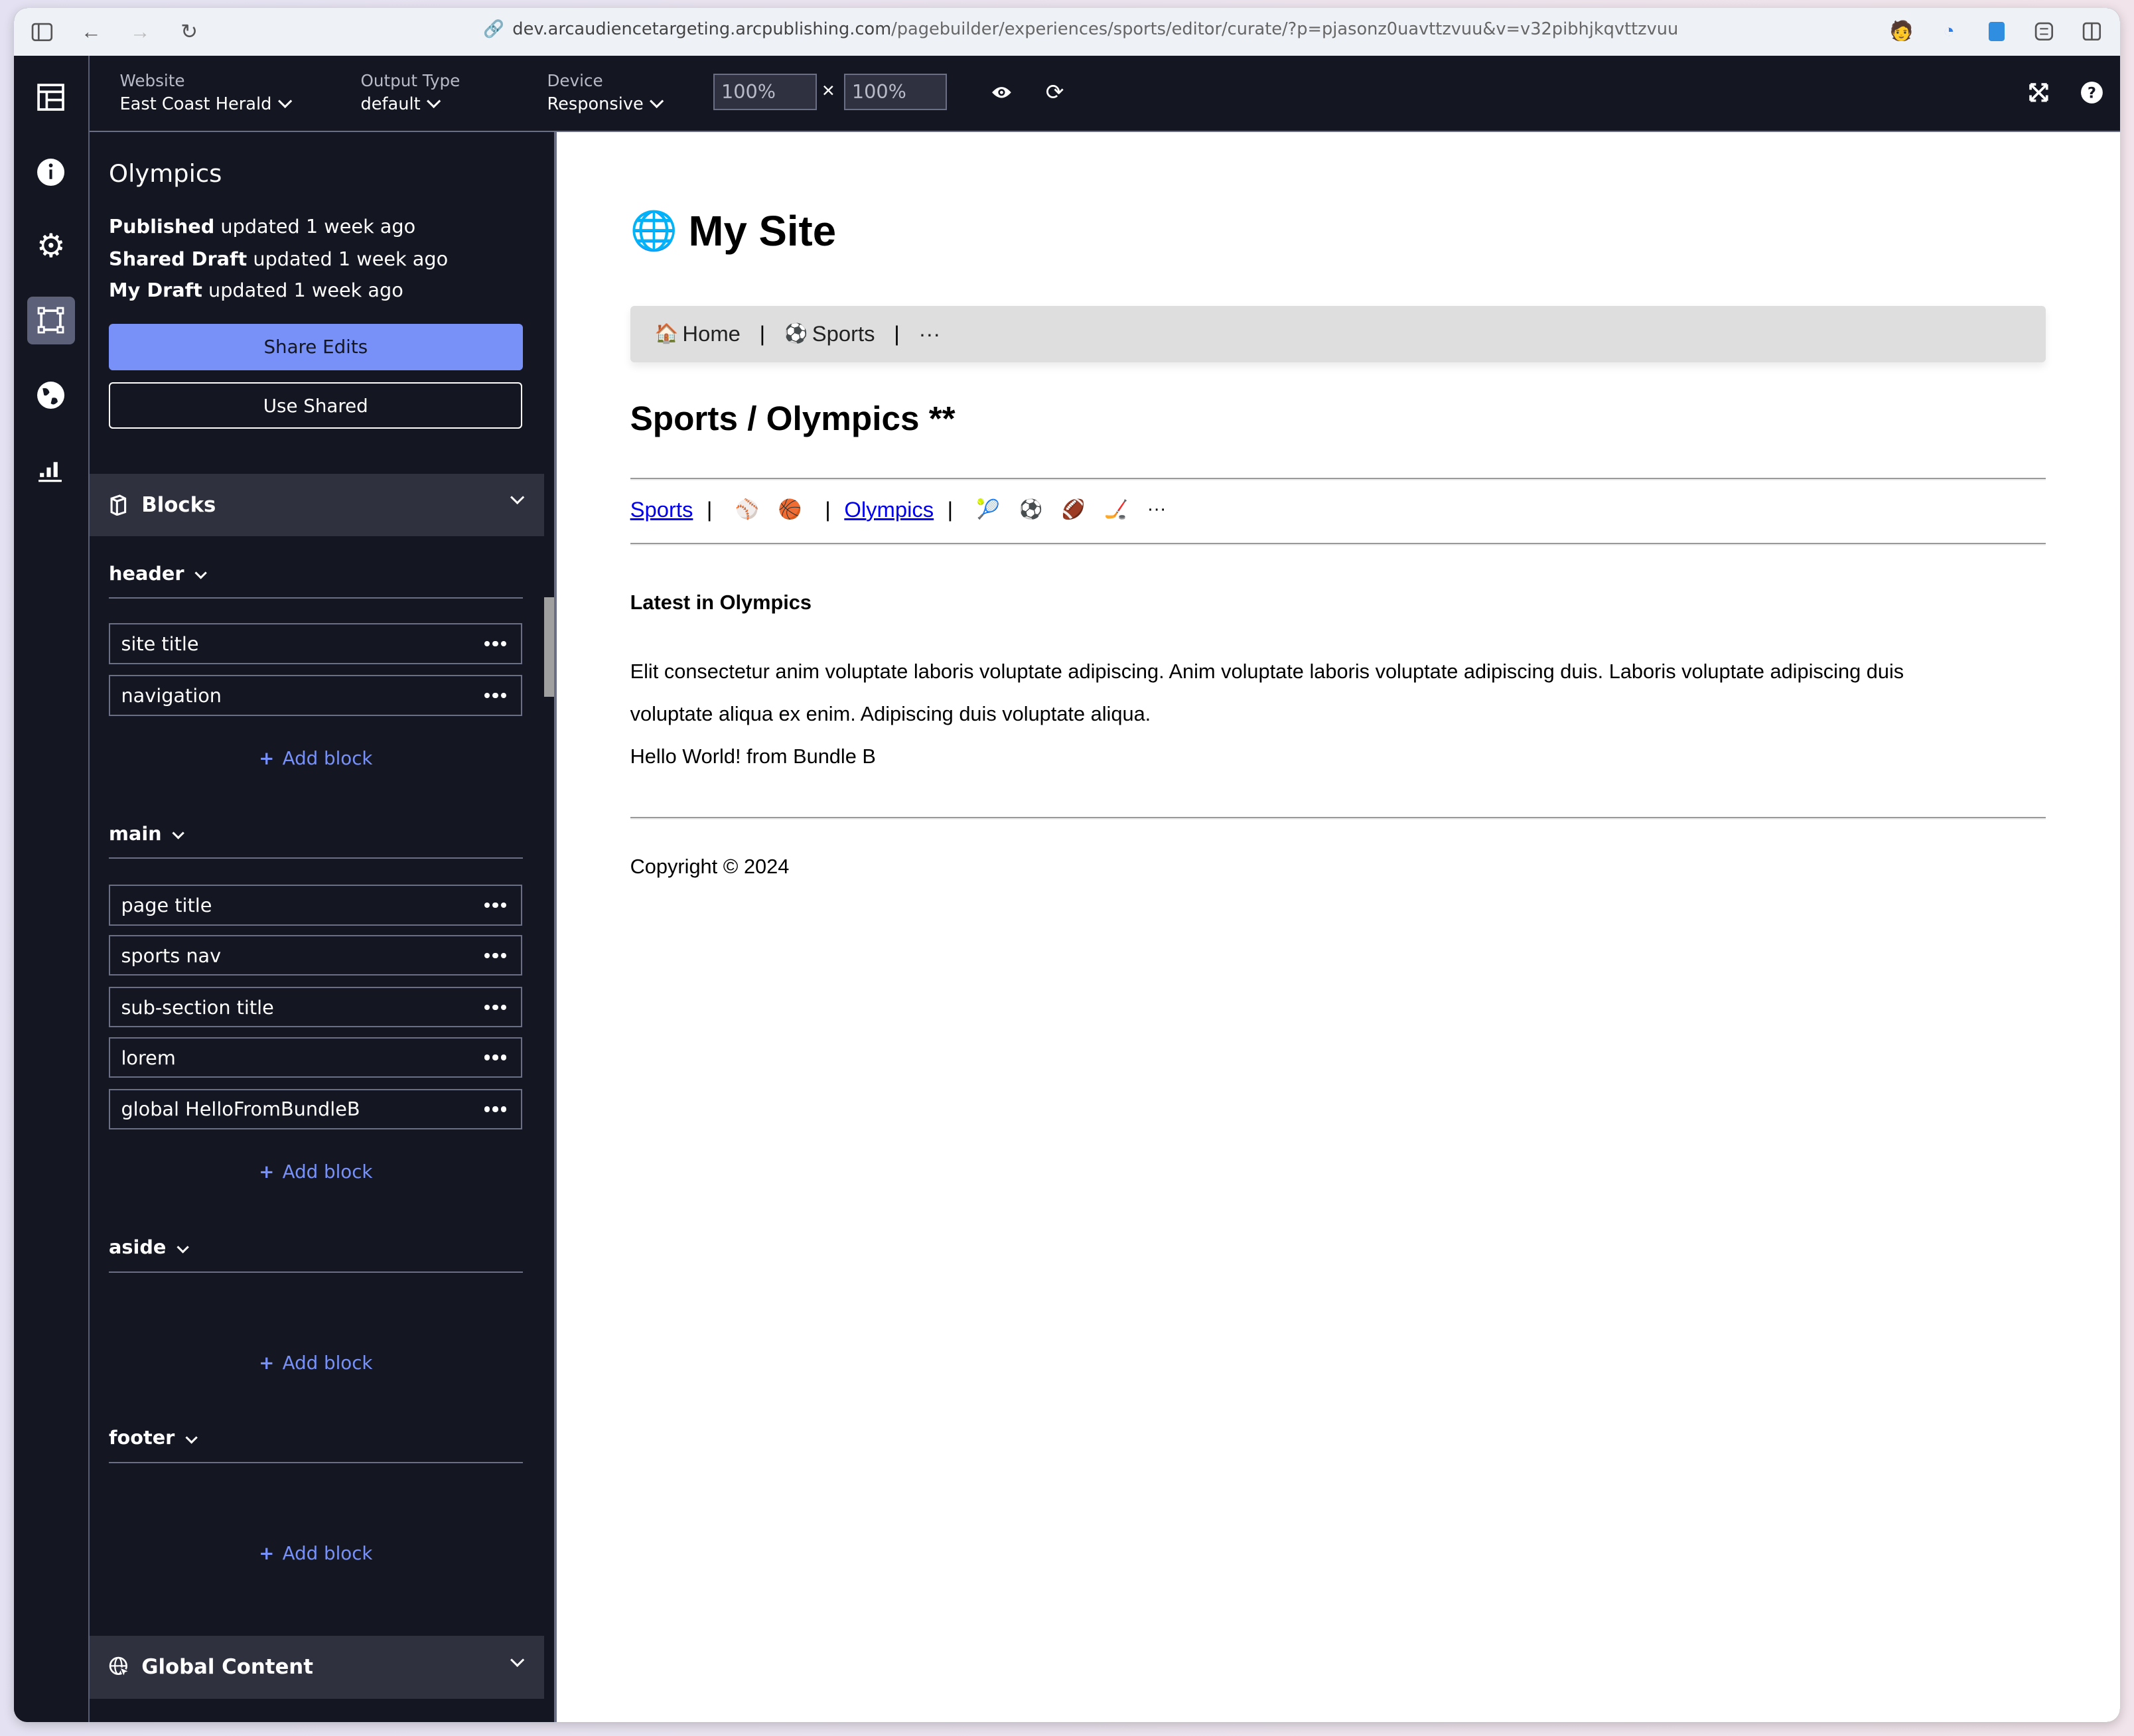  What do you see at coordinates (262, 227) in the screenshot?
I see `status-published: Published updated 1 week ago` at bounding box center [262, 227].